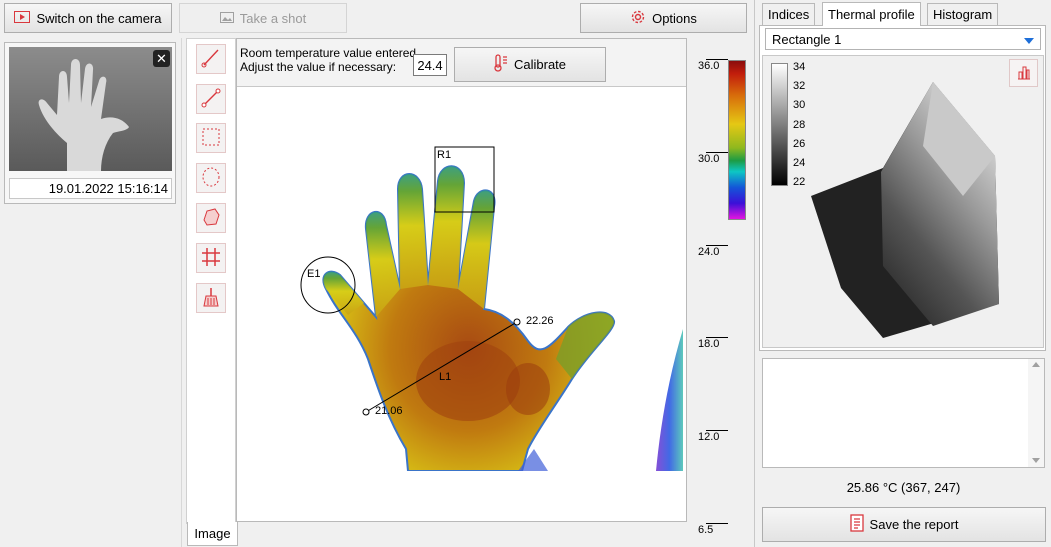 The width and height of the screenshot is (1051, 547). I want to click on save-report-button: Save the report, so click(904, 524).